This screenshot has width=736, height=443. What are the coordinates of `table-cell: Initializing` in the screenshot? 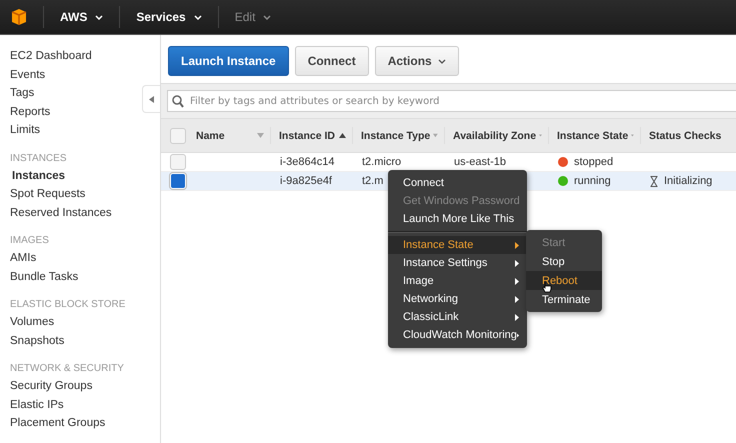 It's located at (688, 181).